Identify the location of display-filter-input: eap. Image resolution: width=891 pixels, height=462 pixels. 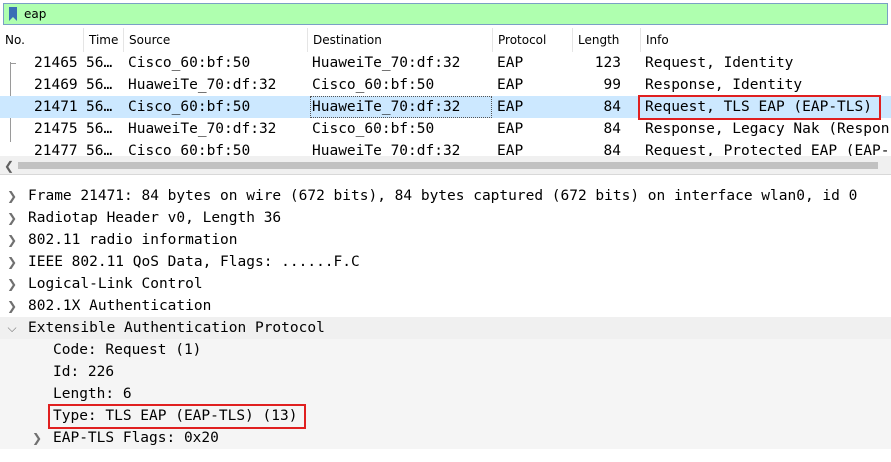
(445, 14).